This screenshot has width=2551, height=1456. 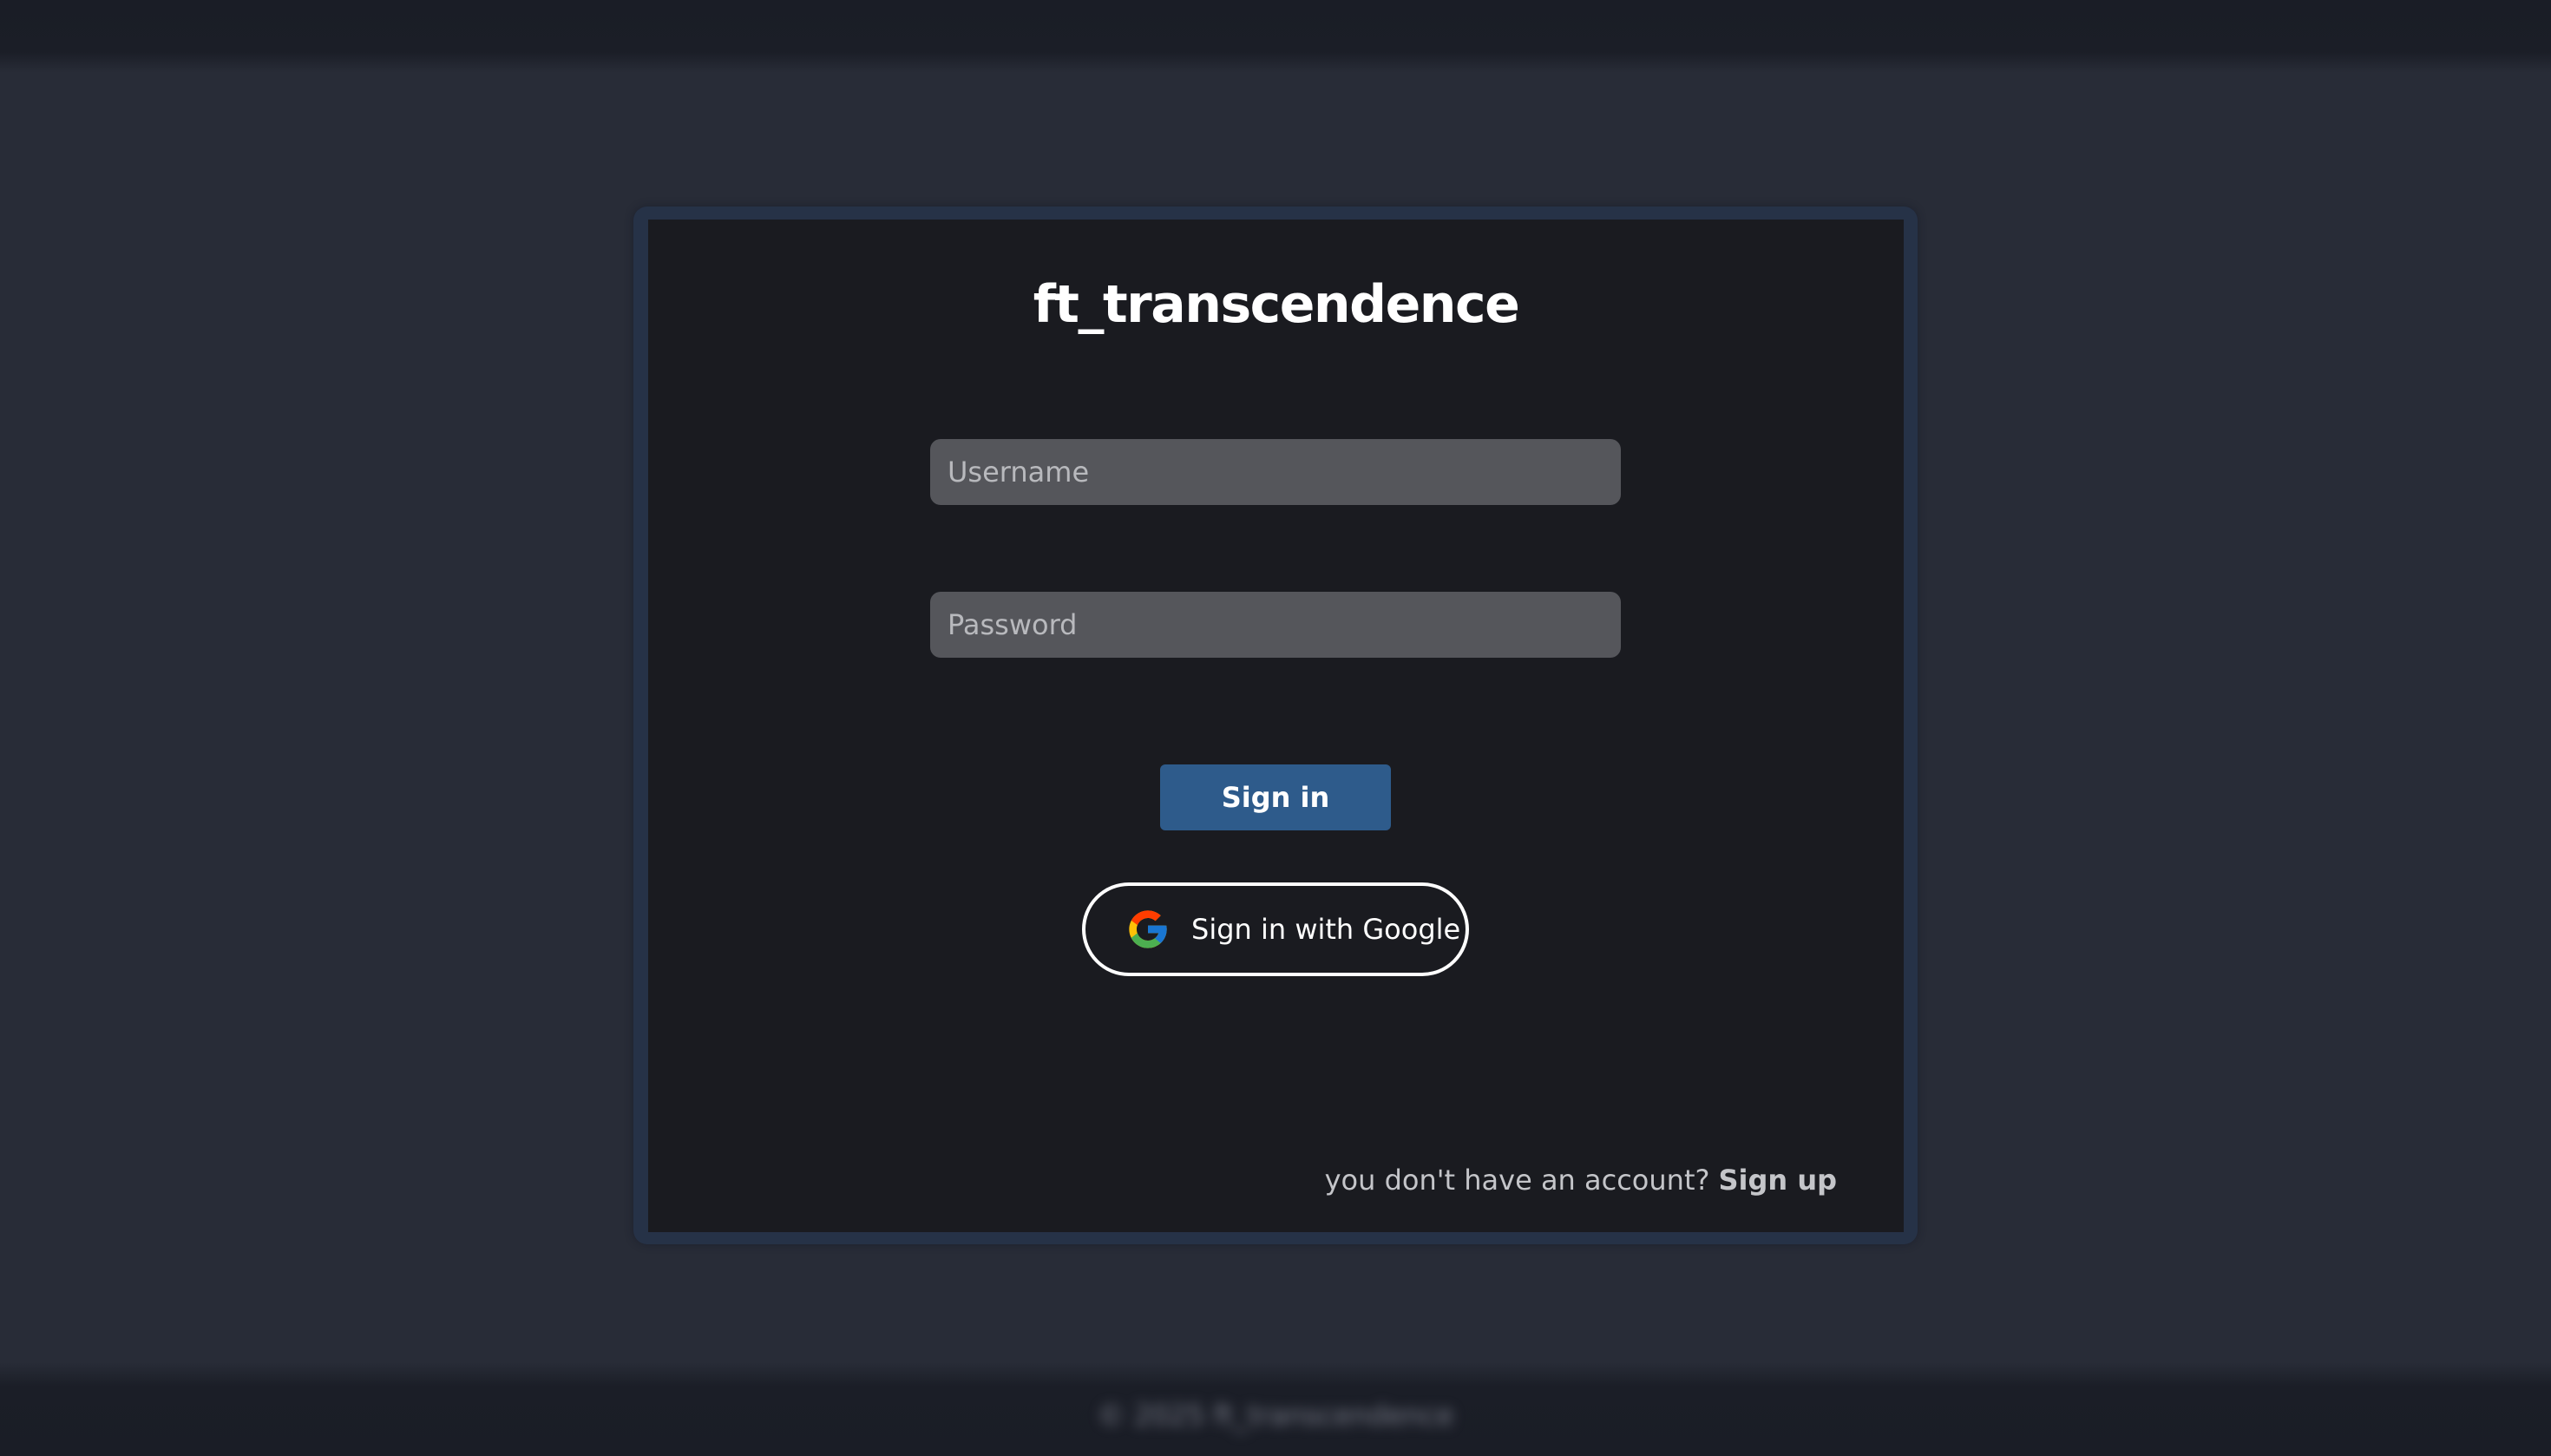 What do you see at coordinates (1277, 304) in the screenshot?
I see `app-title: ft_transcendence` at bounding box center [1277, 304].